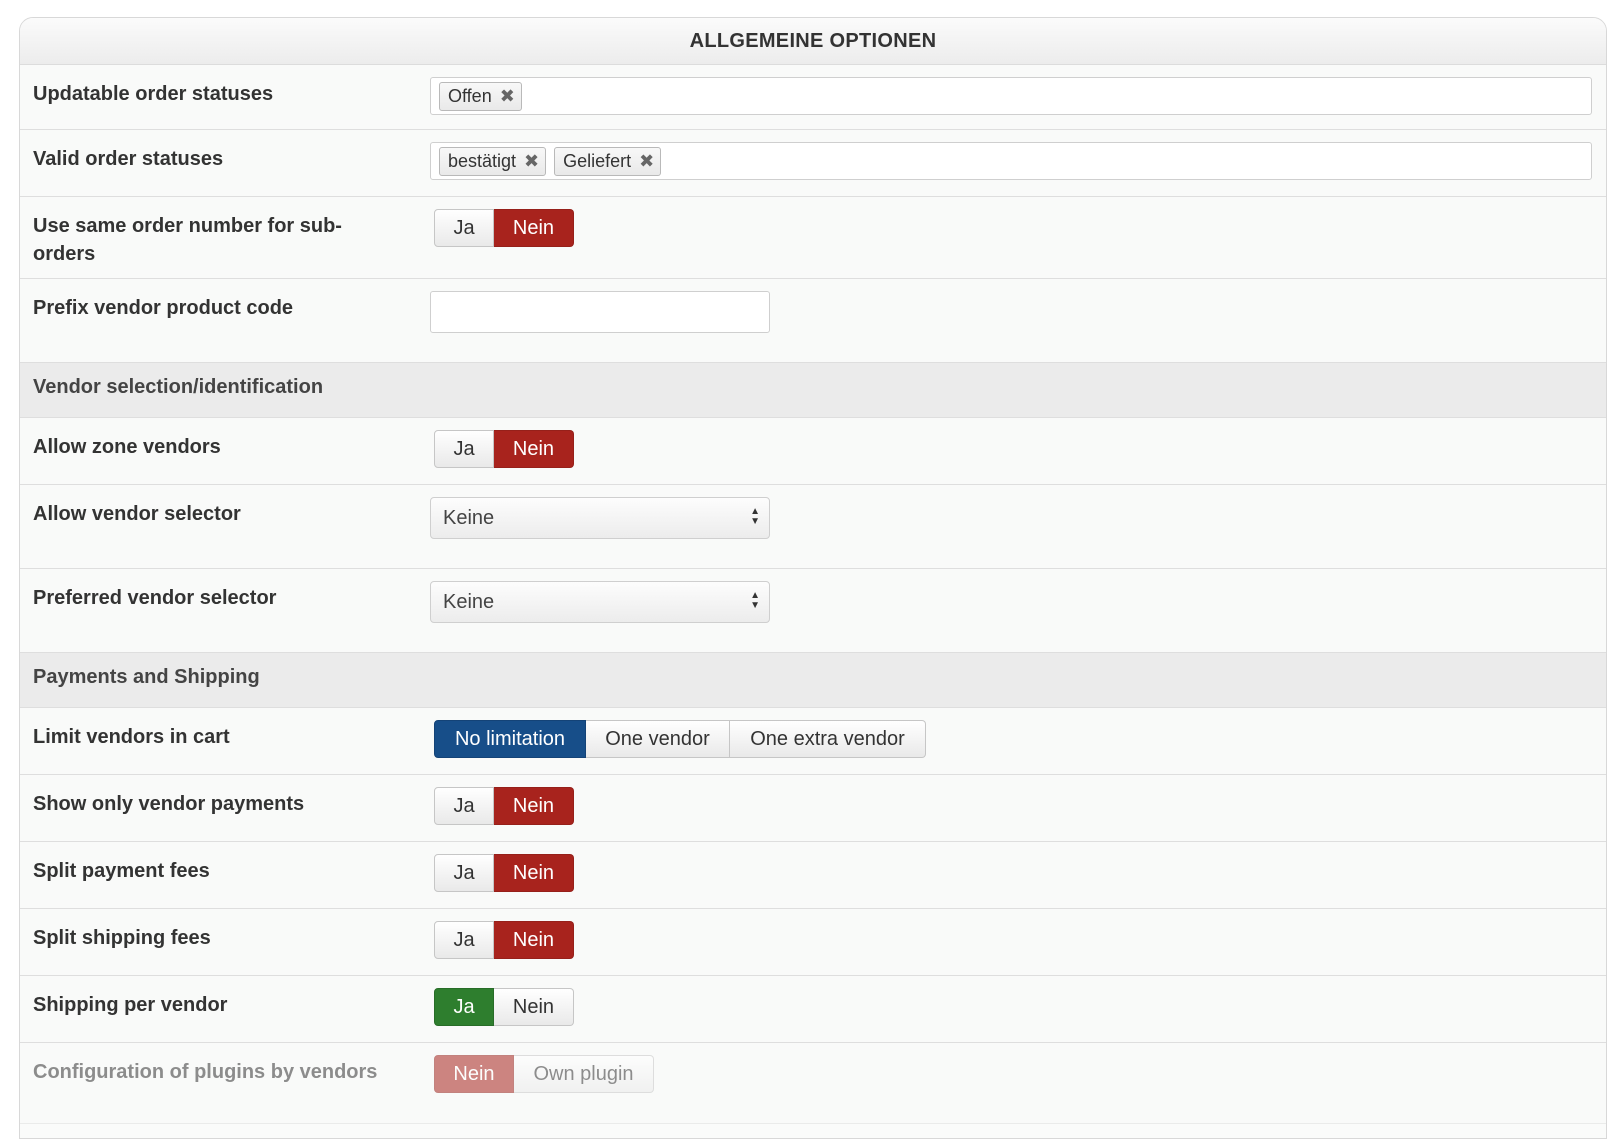  Describe the element at coordinates (534, 228) in the screenshot. I see `same-order-number-nein-button: Nein` at that location.